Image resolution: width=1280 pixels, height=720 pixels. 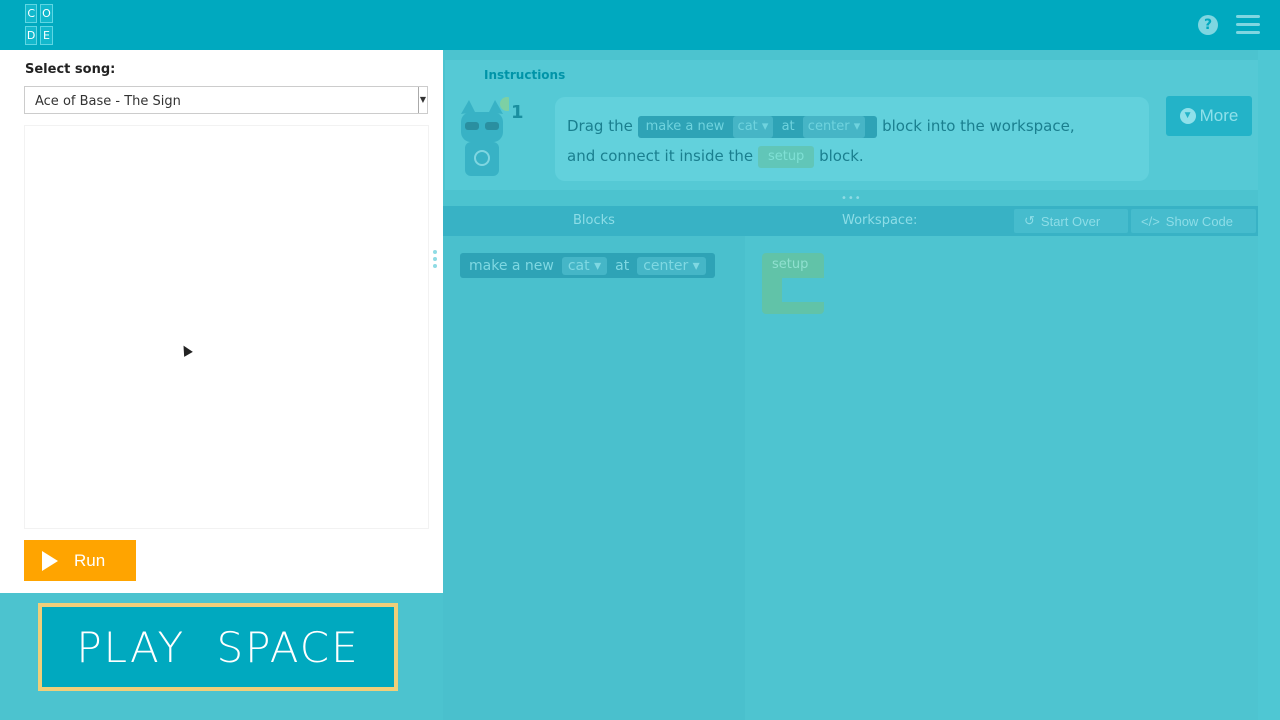 I want to click on block-make-label: make a new, so click(x=511, y=265).